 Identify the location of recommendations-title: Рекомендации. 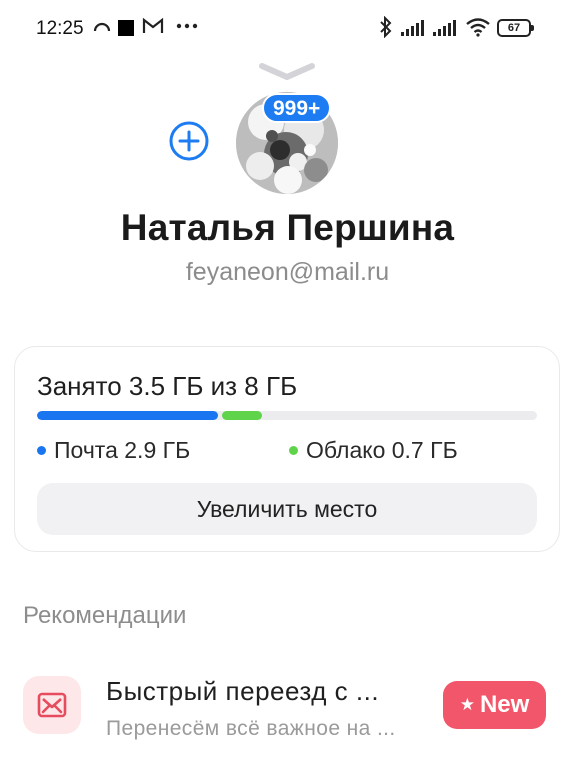
(105, 615).